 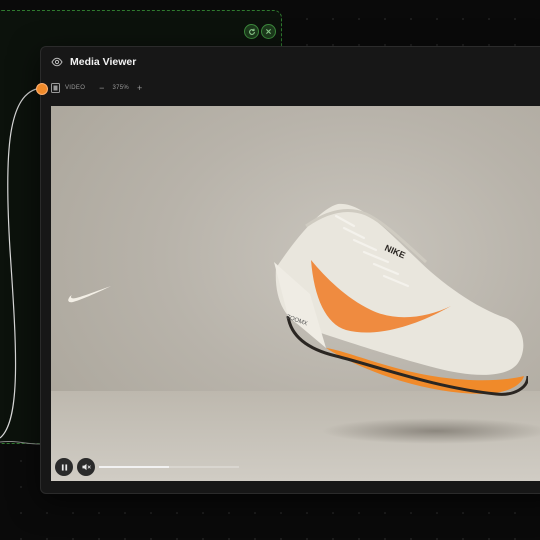 I want to click on viewer-titlebar: Media Viewer, so click(x=290, y=62).